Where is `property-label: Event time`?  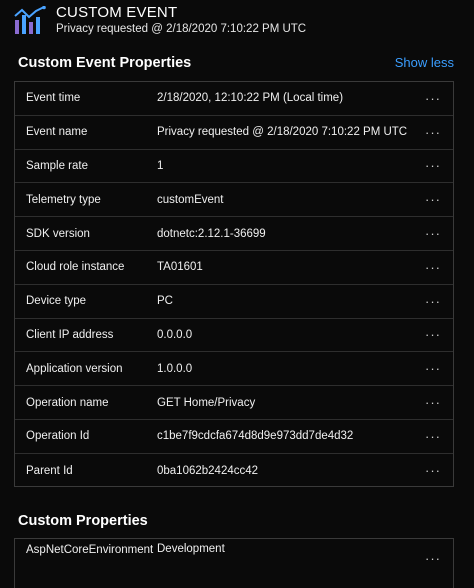
property-label: Event time is located at coordinates (53, 98).